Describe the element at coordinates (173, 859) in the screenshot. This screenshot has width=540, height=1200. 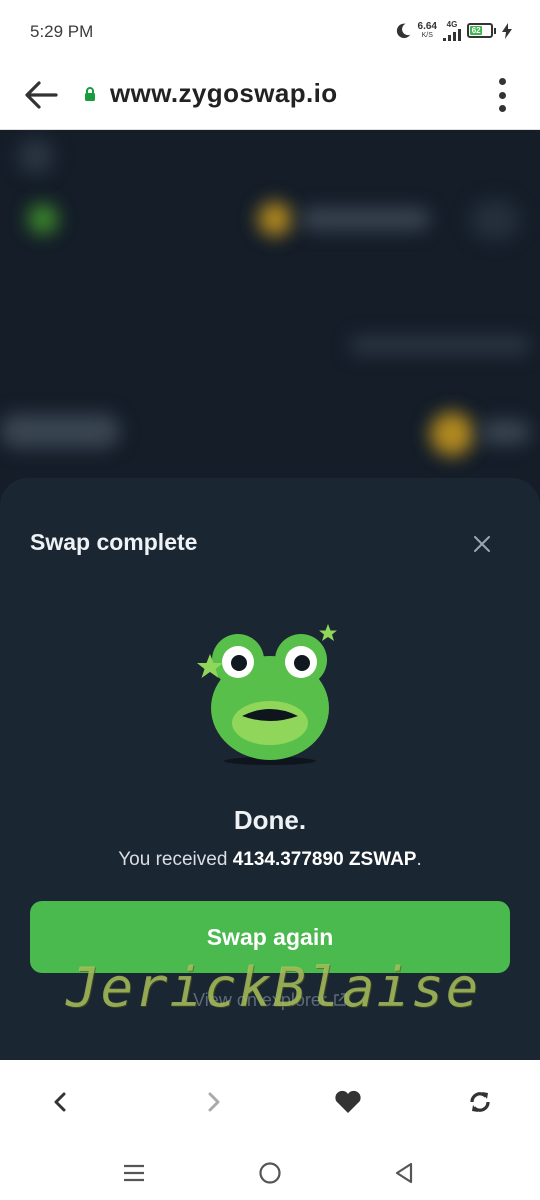
I see `received-prefix: You received` at that location.